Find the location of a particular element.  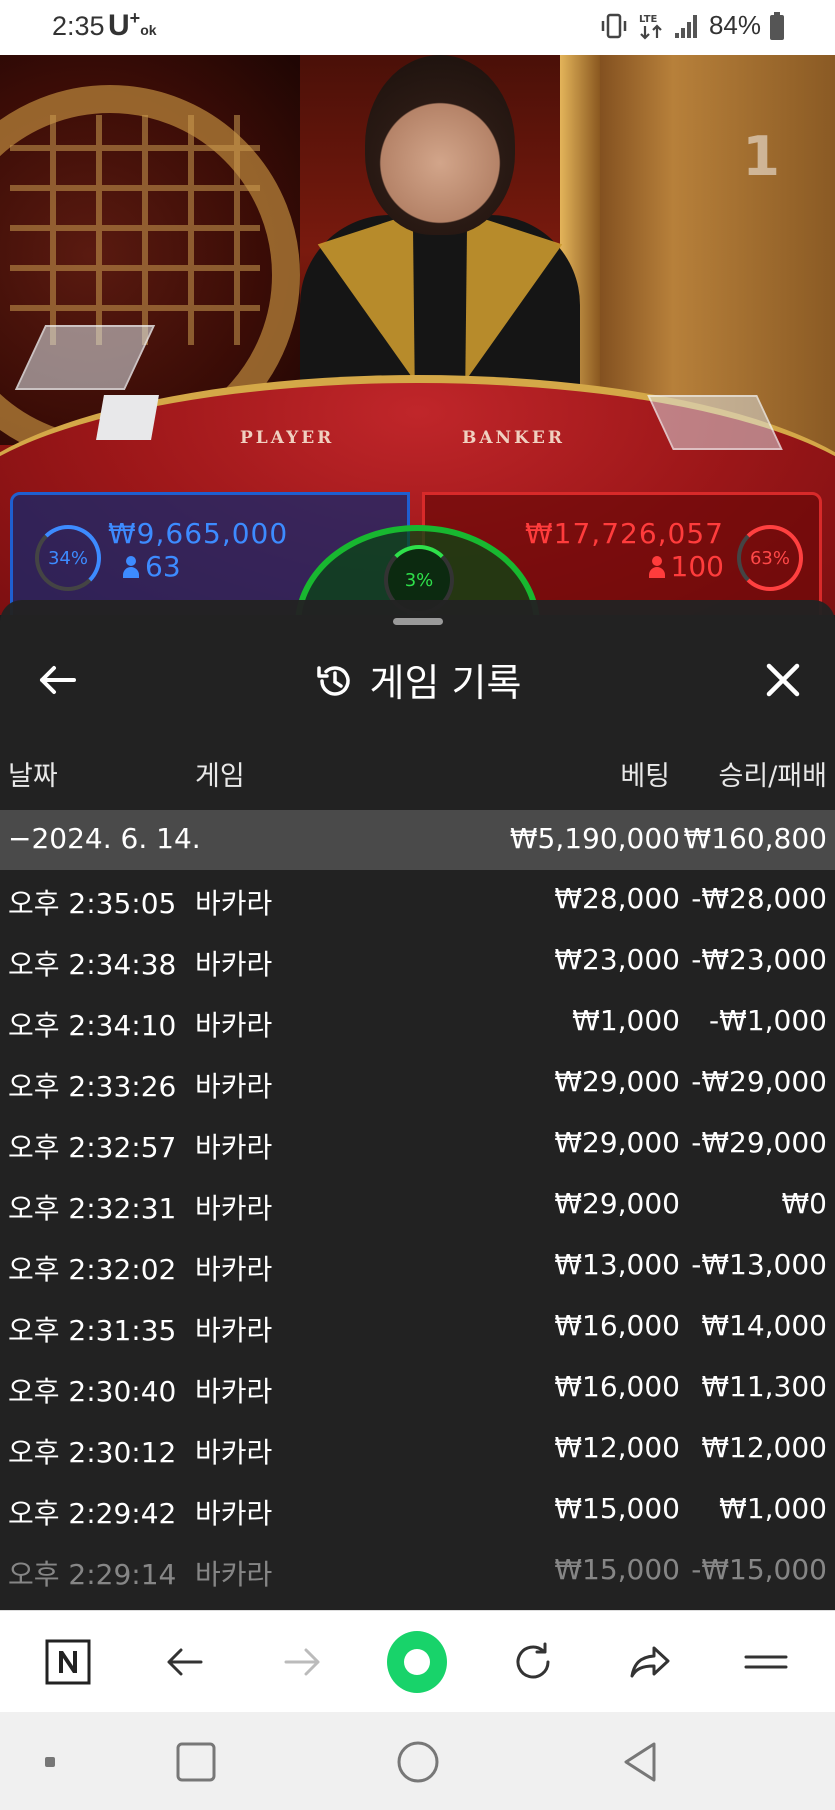

history-icon is located at coordinates (333, 681).